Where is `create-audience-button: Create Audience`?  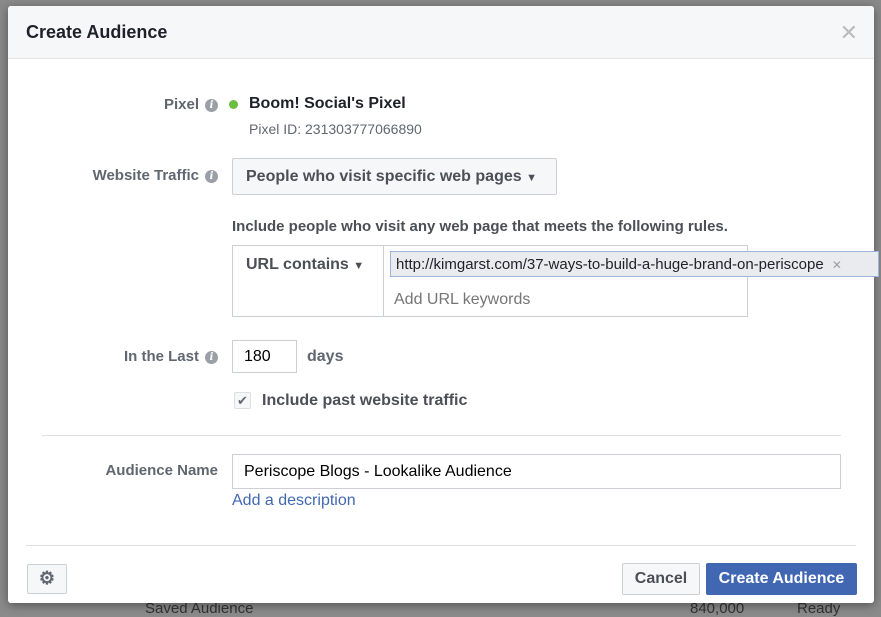
create-audience-button: Create Audience is located at coordinates (781, 579).